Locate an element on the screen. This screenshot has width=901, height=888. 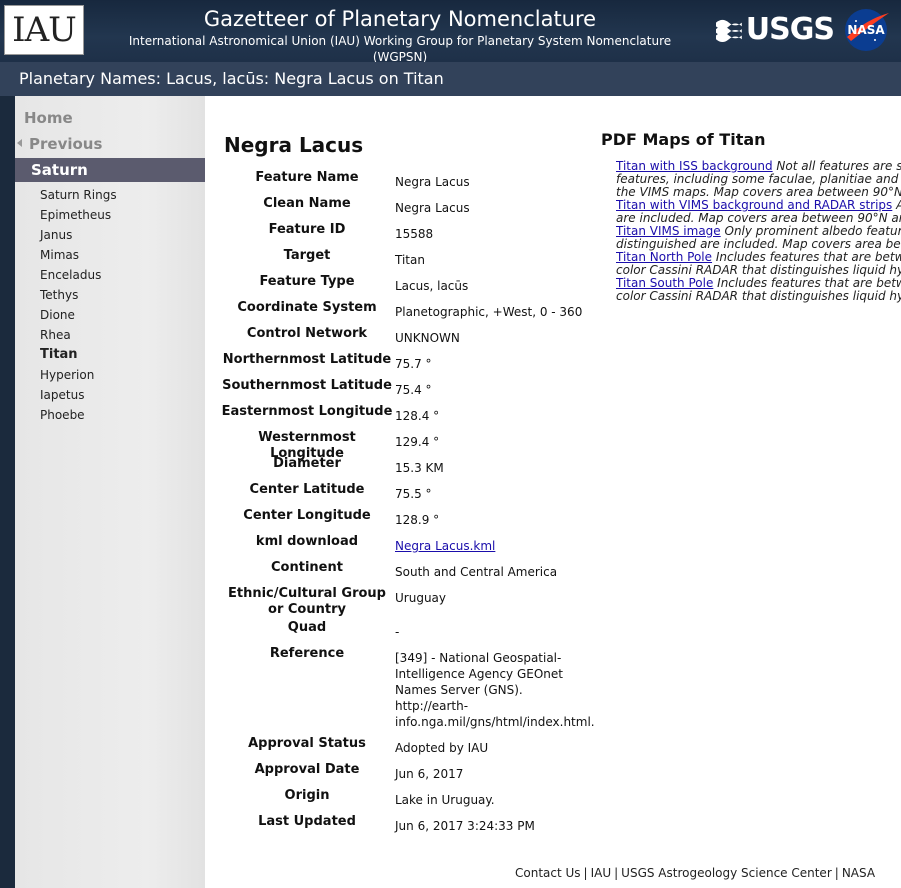
pdf-maps-title: PDF Maps of Titan is located at coordinates (683, 139).